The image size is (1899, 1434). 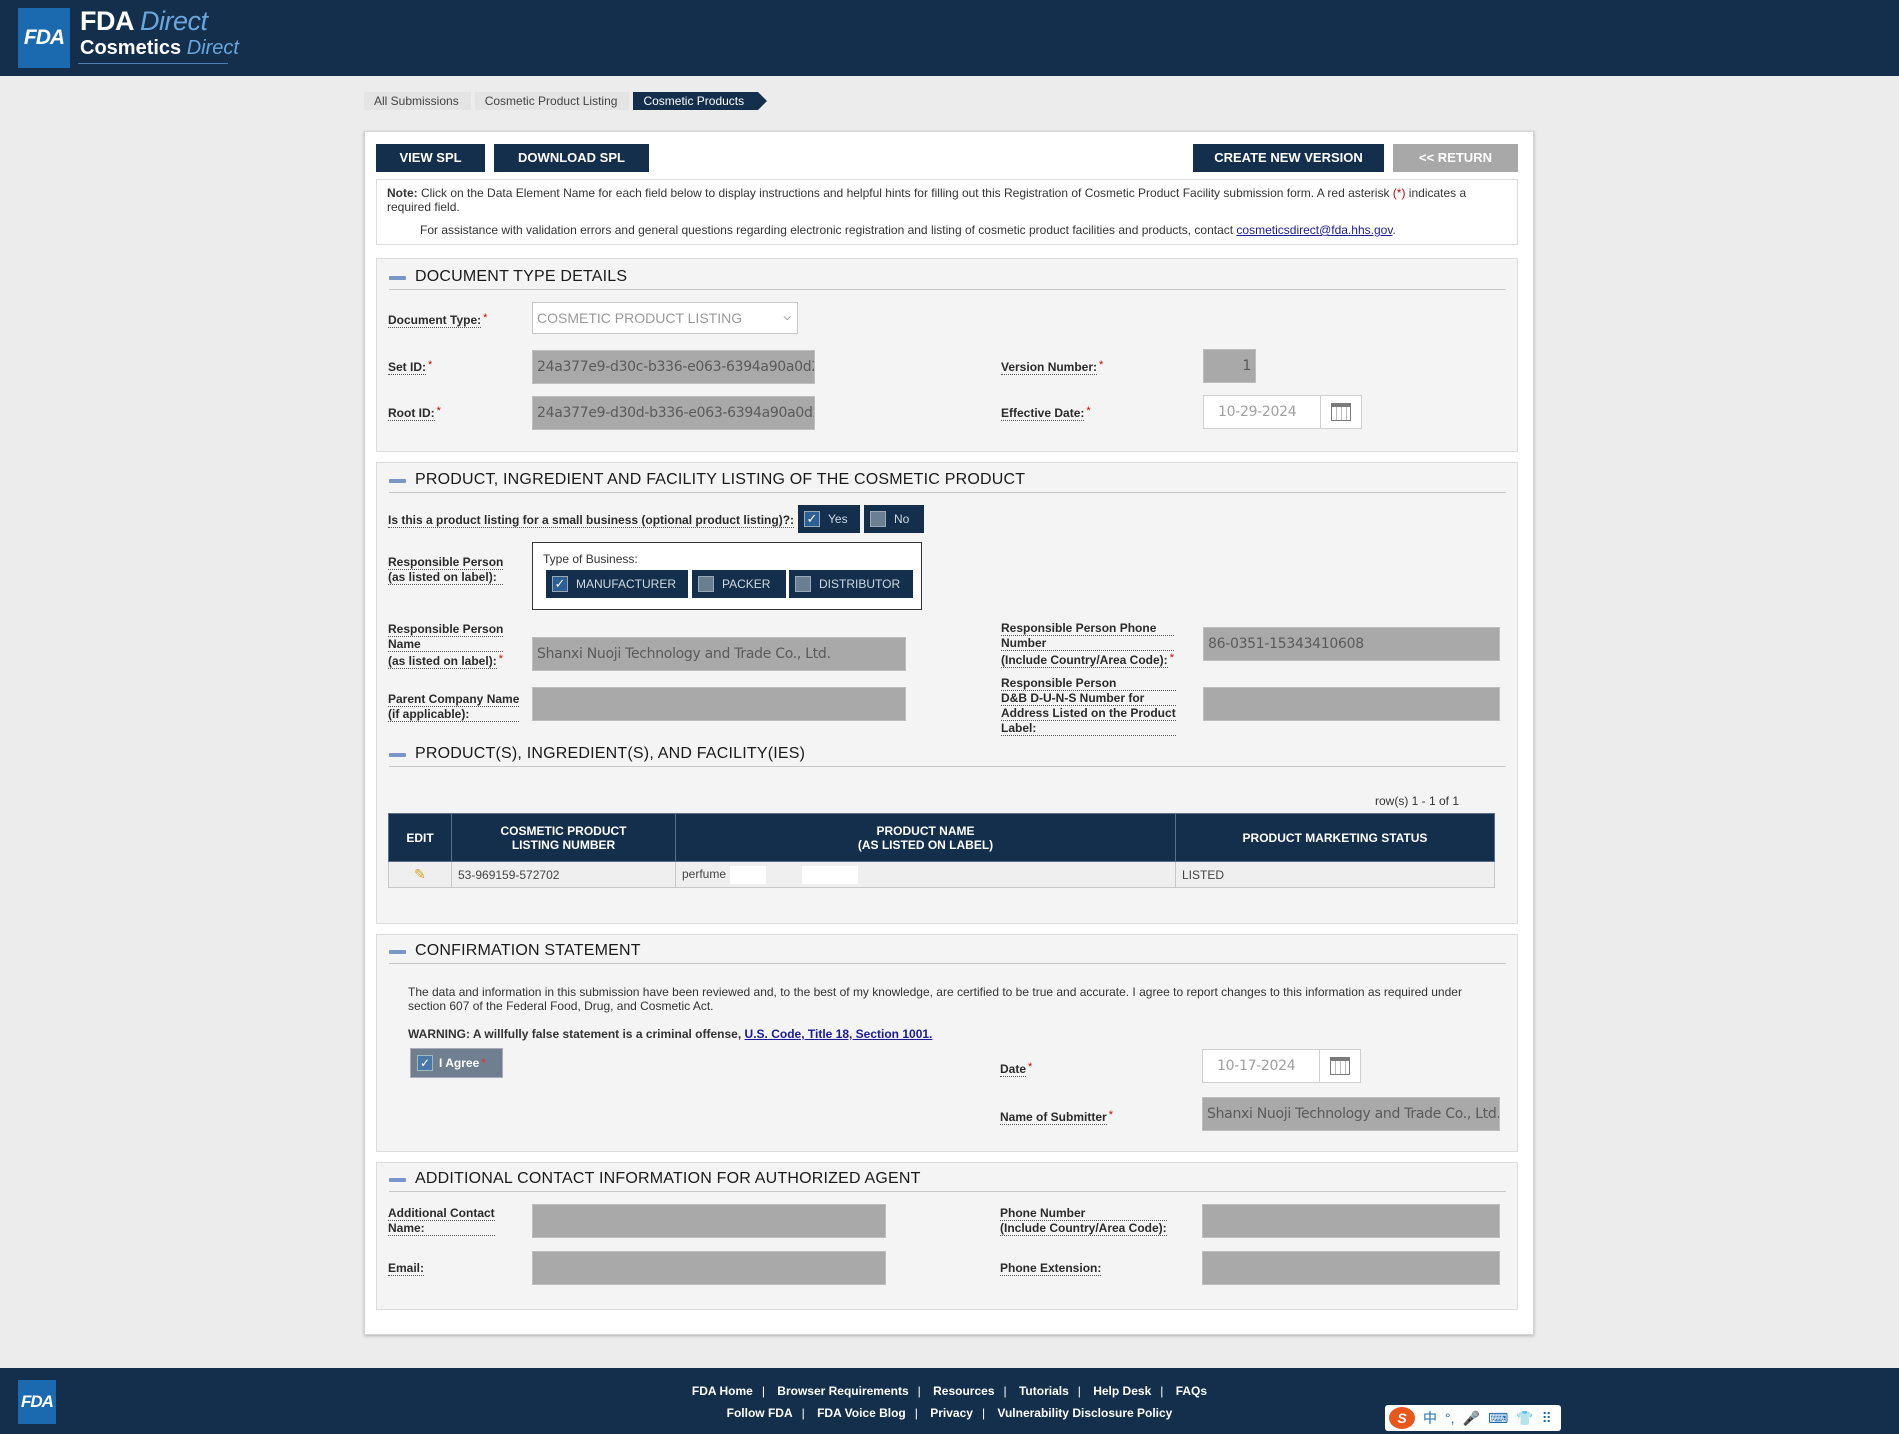 I want to click on section-divider, so click(x=947, y=963).